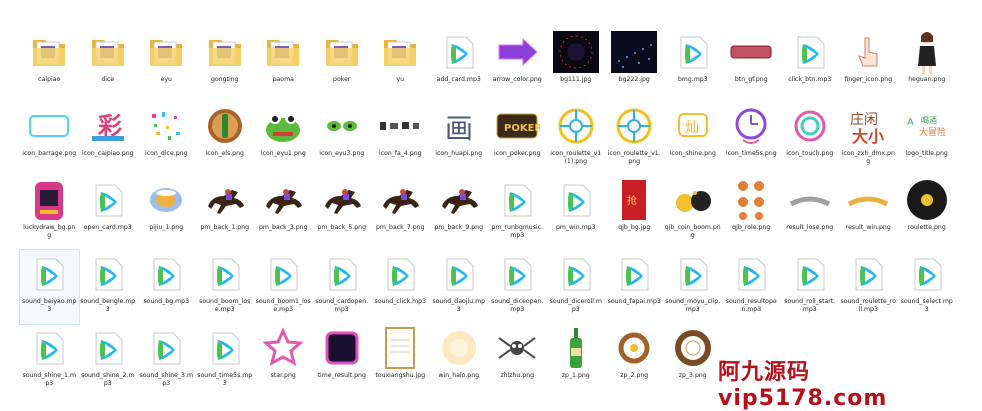 The height and width of the screenshot is (411, 982). Describe the element at coordinates (342, 287) in the screenshot. I see `file-item-sound-cardopen-mp3: sound_cardopen.mp3` at that location.